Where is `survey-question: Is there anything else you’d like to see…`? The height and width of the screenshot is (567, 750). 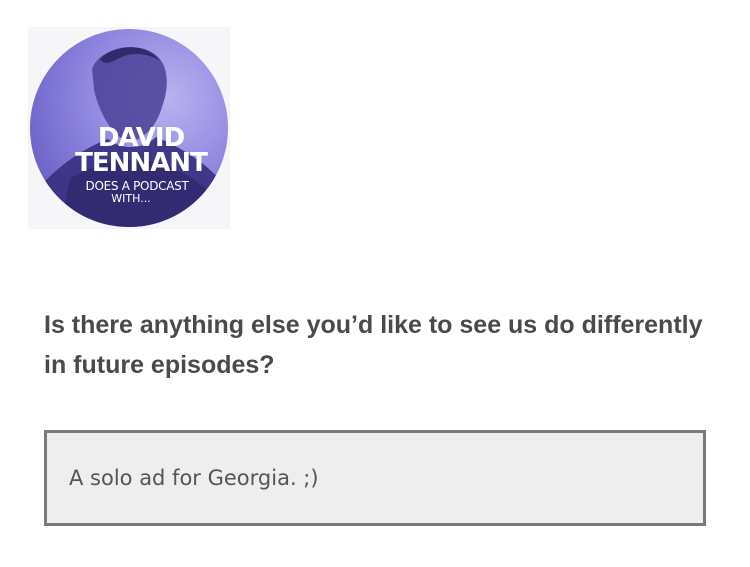 survey-question: Is there anything else you’d like to see… is located at coordinates (373, 345).